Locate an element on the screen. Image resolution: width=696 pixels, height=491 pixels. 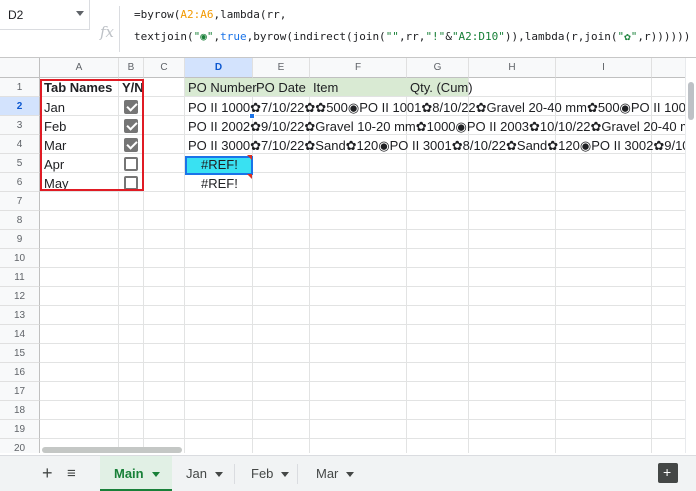
column-header-g: G is located at coordinates (438, 68).